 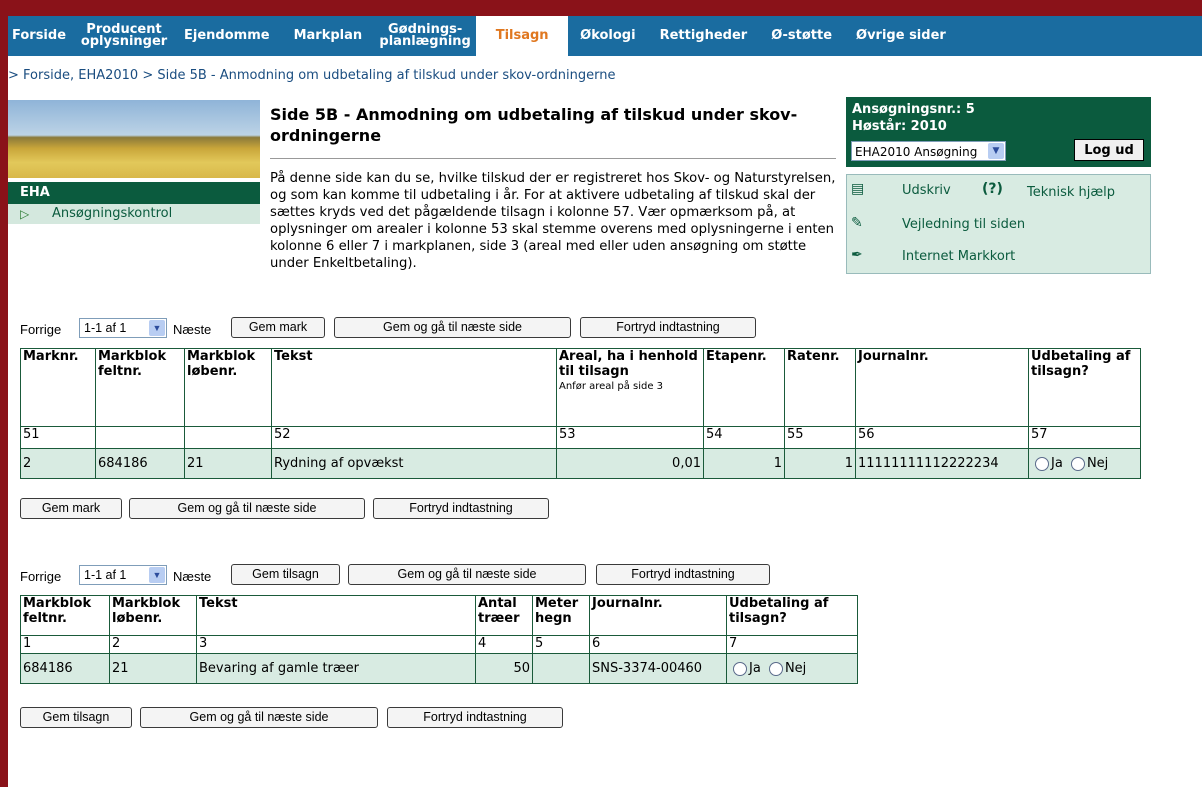 I want to click on col-header: Antal træer, so click(x=504, y=615).